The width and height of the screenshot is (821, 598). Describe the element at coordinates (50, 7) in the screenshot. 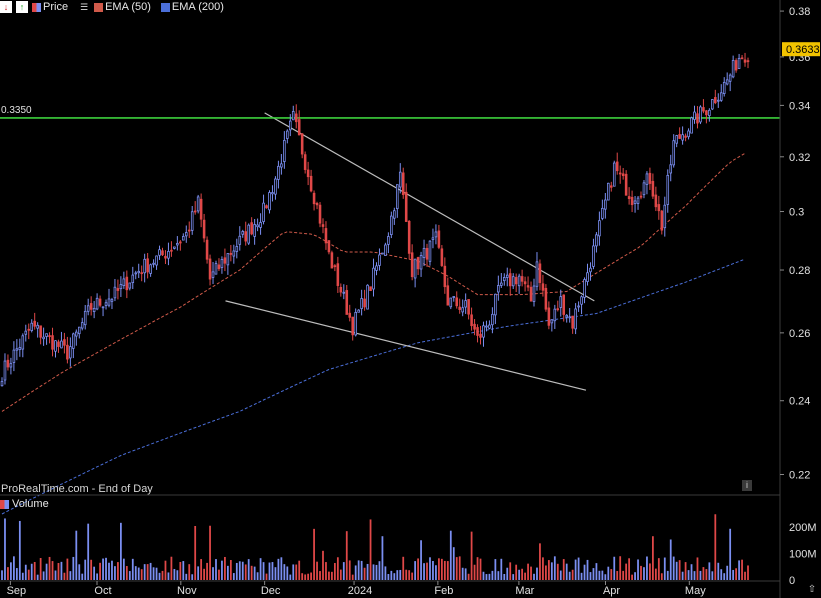

I see `legend-item-price: Price` at that location.